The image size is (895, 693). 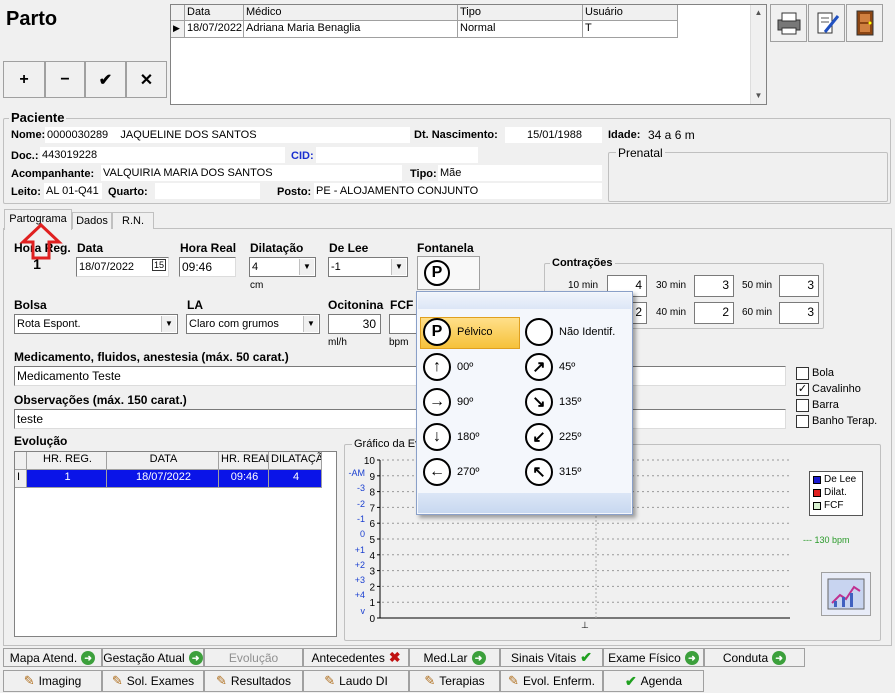 What do you see at coordinates (468, 472) in the screenshot?
I see `fontanela-option-label: 270º` at bounding box center [468, 472].